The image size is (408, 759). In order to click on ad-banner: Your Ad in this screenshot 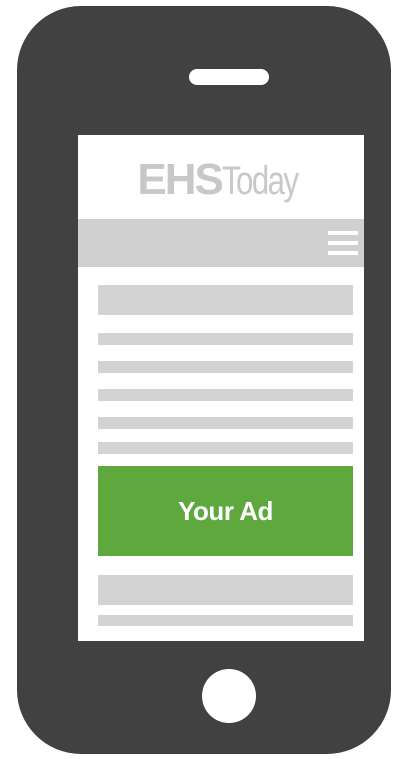, I will do `click(225, 511)`.